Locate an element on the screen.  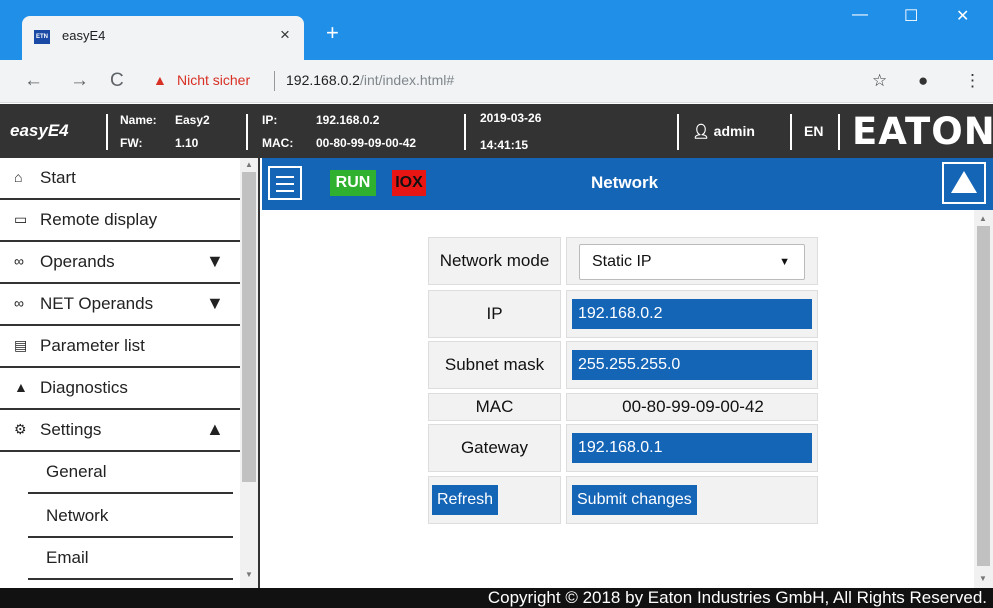
minimize-button: — is located at coordinates (860, 15).